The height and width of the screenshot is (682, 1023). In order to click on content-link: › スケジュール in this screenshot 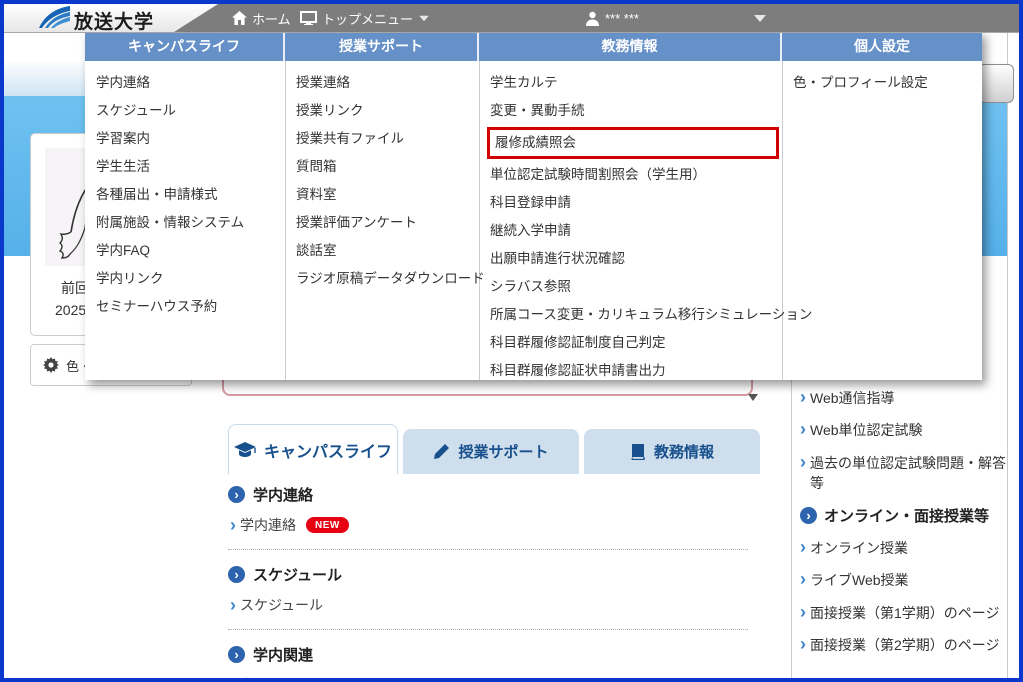, I will do `click(495, 605)`.